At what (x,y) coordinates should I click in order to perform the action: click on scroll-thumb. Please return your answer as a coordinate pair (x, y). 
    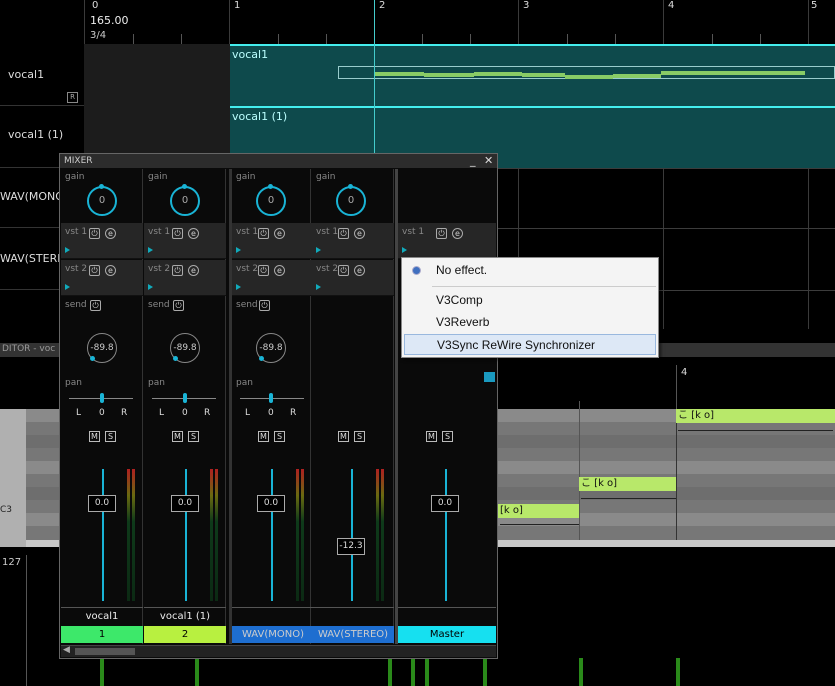
    Looking at the image, I should click on (105, 651).